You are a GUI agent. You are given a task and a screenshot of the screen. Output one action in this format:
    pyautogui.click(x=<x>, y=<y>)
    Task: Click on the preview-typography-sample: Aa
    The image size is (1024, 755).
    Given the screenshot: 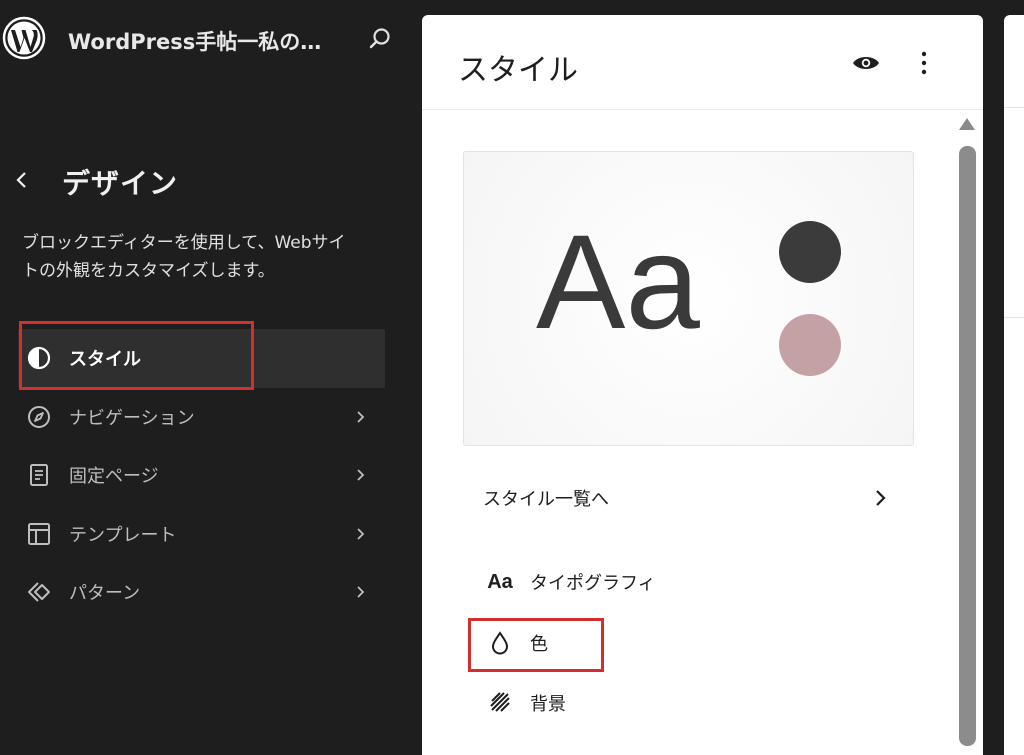 What is the action you would take?
    pyautogui.click(x=618, y=282)
    